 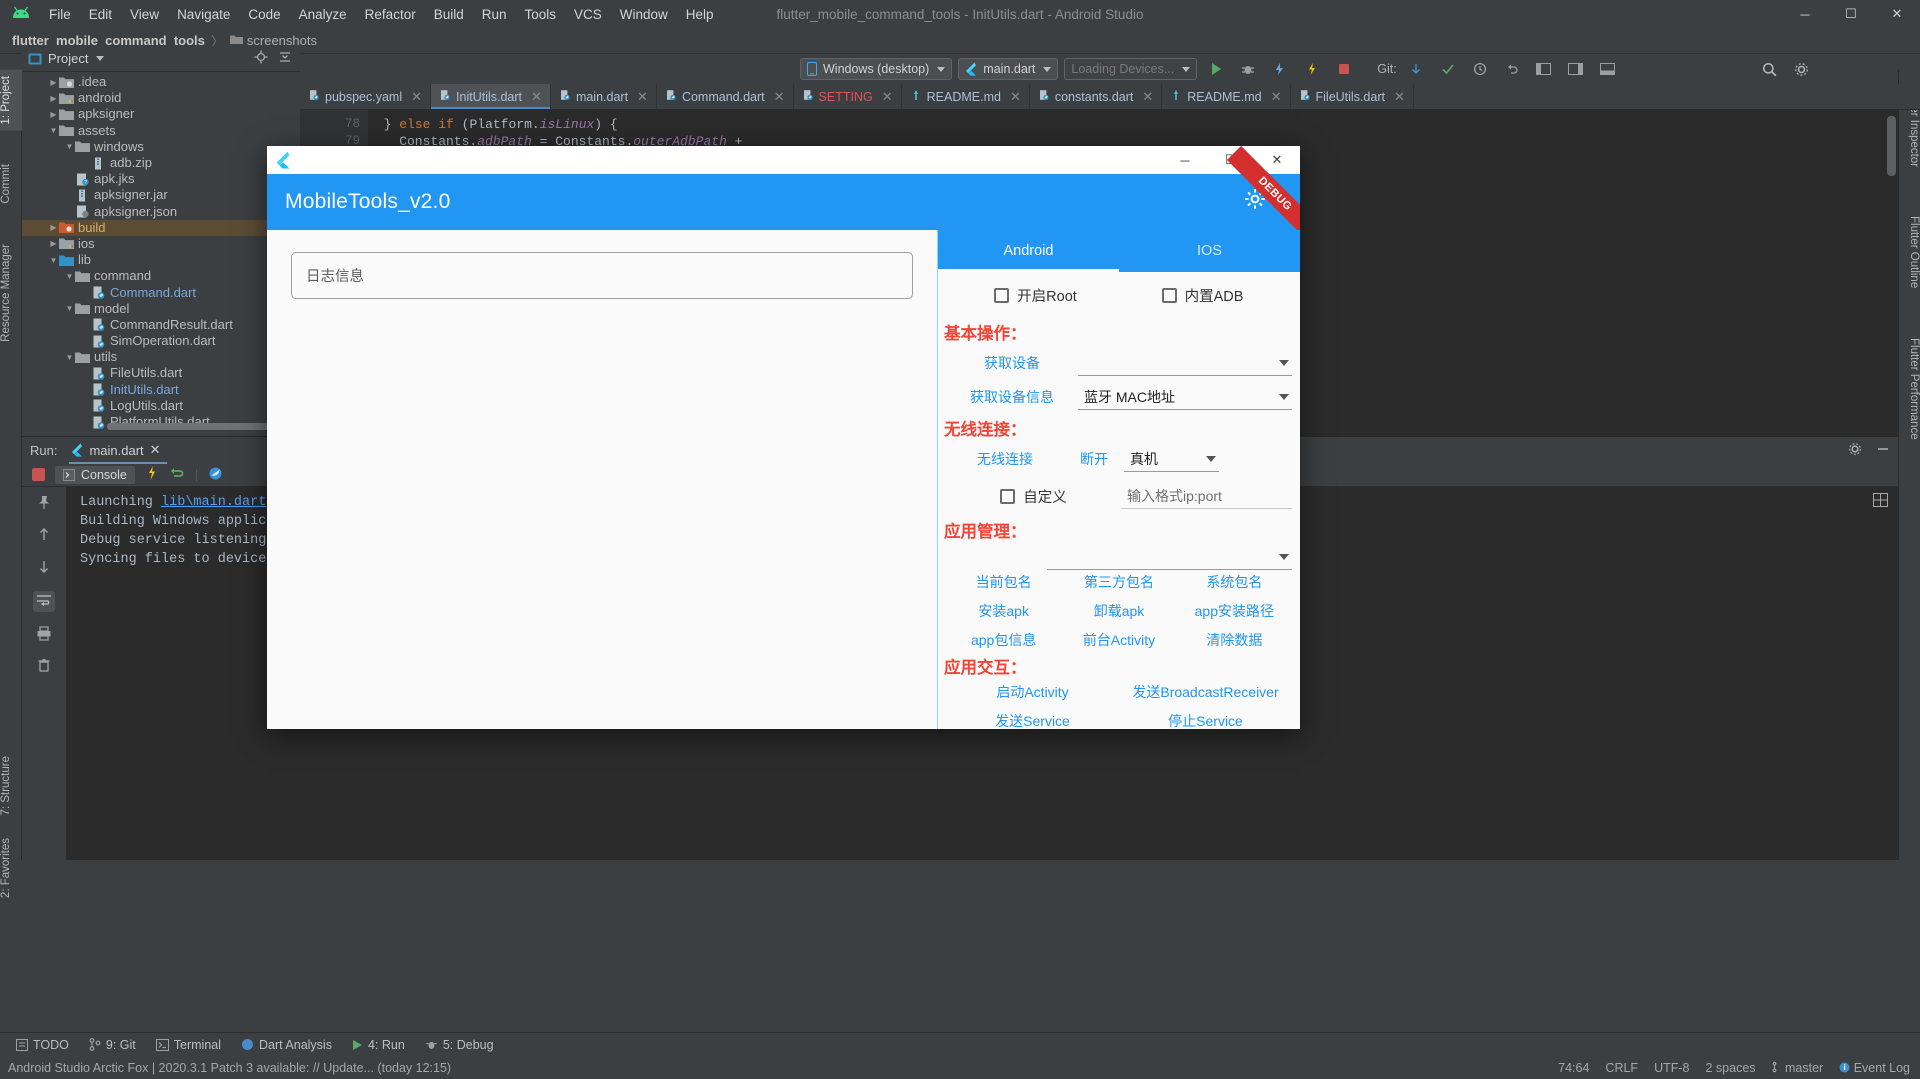 What do you see at coordinates (459, 1045) in the screenshot?
I see `status-item-debug: 5: Debug` at bounding box center [459, 1045].